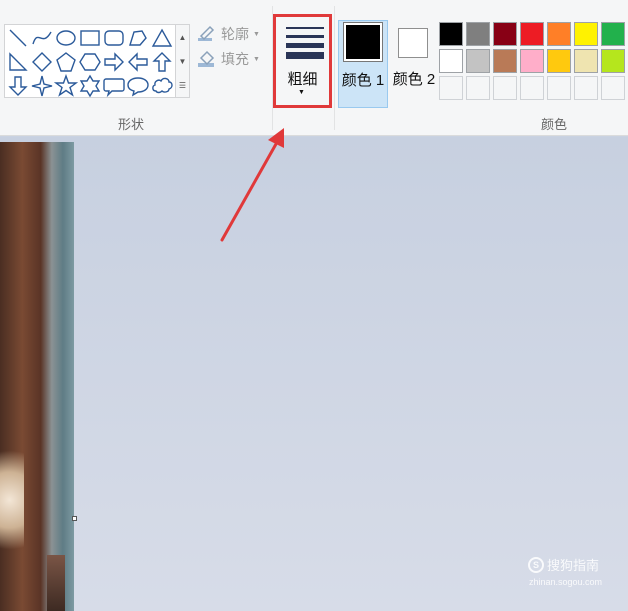  What do you see at coordinates (131, 124) in the screenshot?
I see `shapes-group-label: 形状` at bounding box center [131, 124].